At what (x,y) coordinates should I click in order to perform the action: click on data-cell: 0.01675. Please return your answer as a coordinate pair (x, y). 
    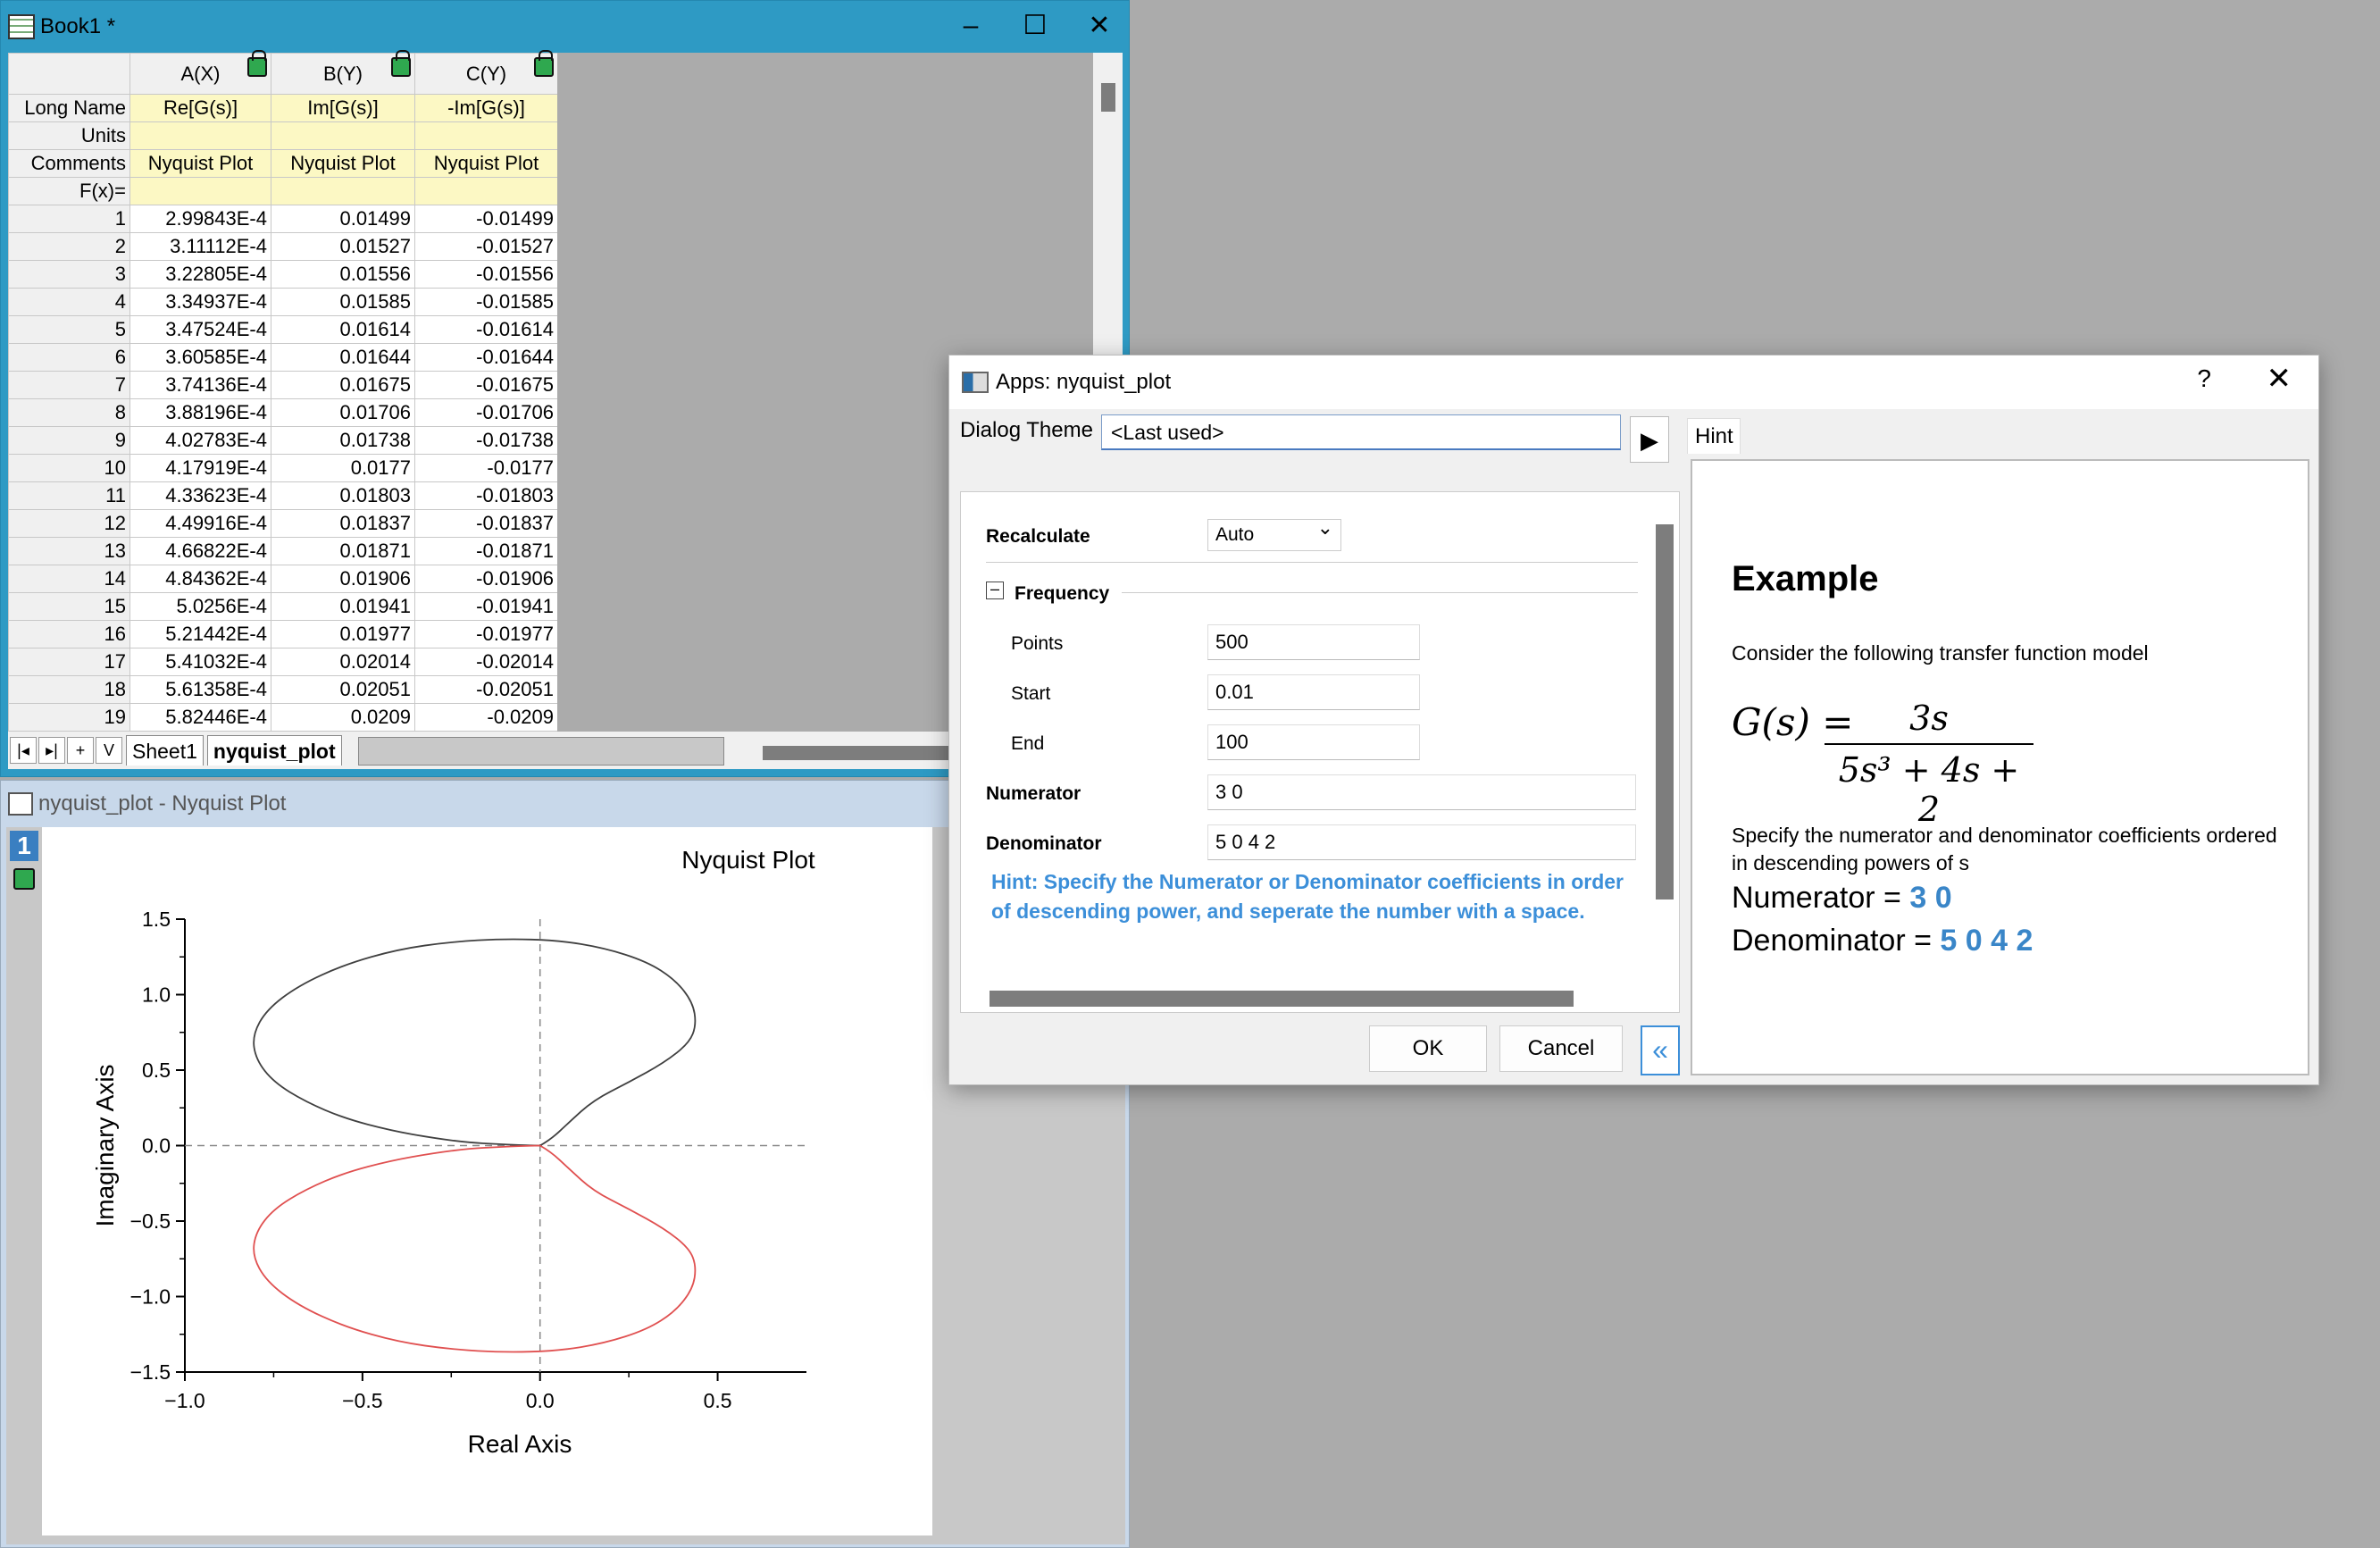
    Looking at the image, I should click on (343, 385).